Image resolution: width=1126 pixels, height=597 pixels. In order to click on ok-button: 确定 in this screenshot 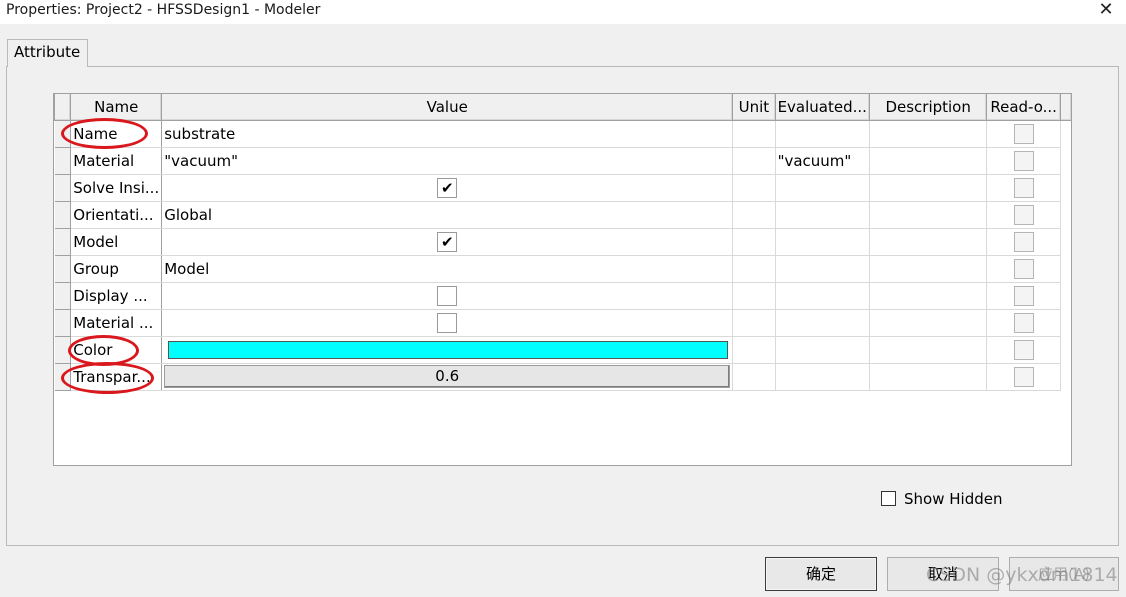, I will do `click(821, 574)`.